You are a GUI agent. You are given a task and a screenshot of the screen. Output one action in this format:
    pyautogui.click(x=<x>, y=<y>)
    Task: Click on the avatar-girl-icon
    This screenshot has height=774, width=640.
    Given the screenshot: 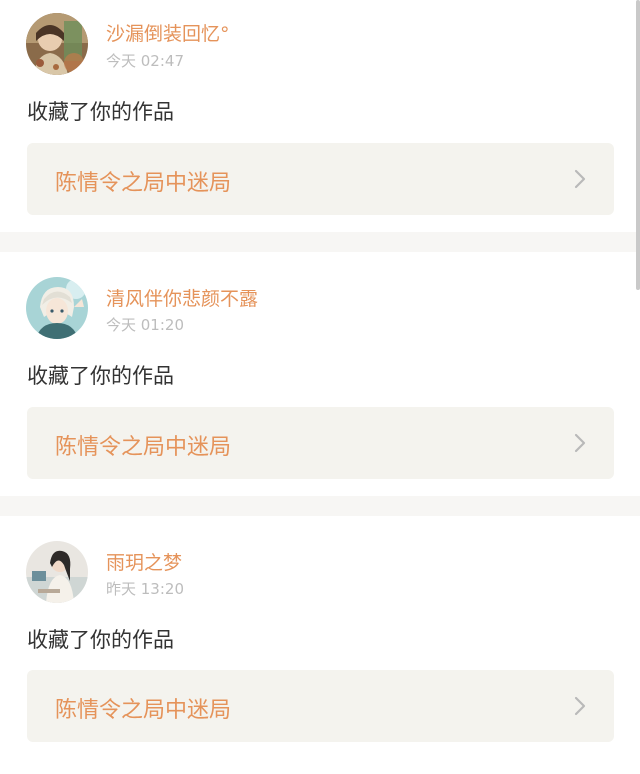 What is the action you would take?
    pyautogui.click(x=57, y=572)
    